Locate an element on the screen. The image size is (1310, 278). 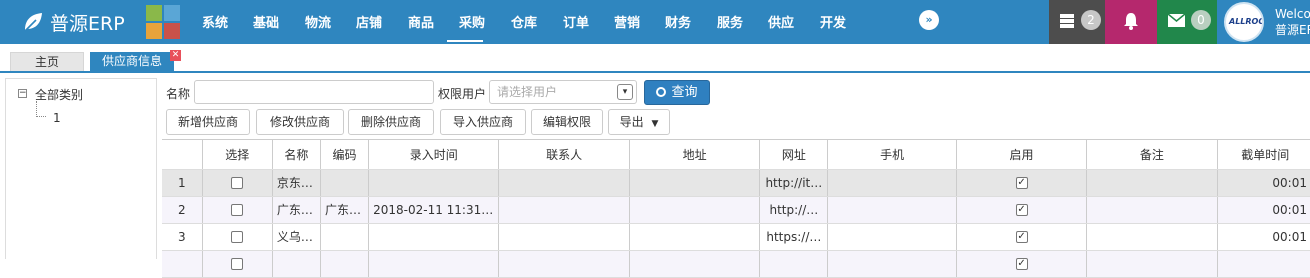
export-button: 导出 ▼ is located at coordinates (639, 122).